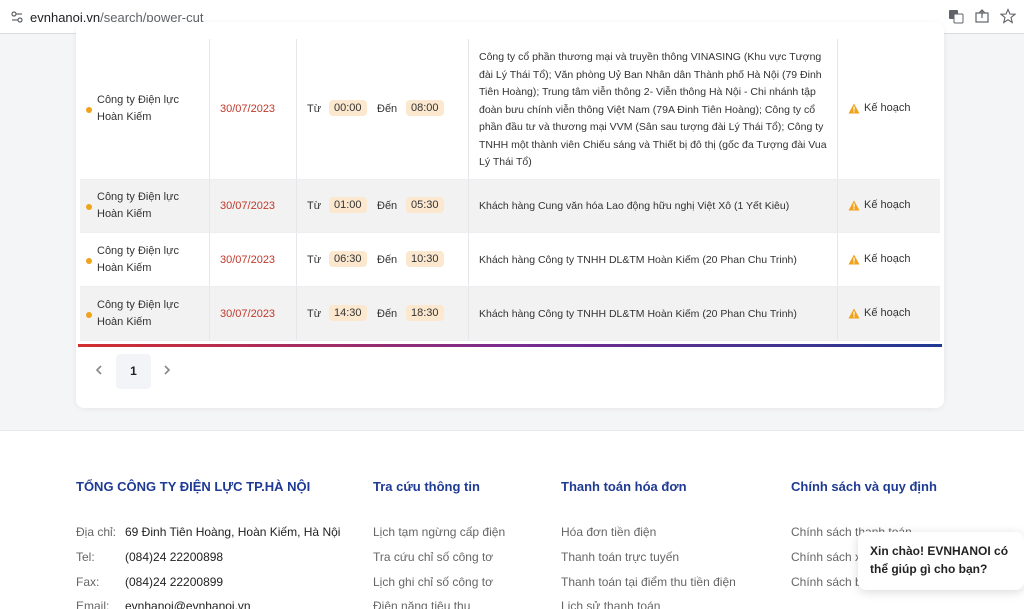 This screenshot has height=609, width=1024. I want to click on time-cell: Từ 00:00 Đến 08:00, so click(383, 109).